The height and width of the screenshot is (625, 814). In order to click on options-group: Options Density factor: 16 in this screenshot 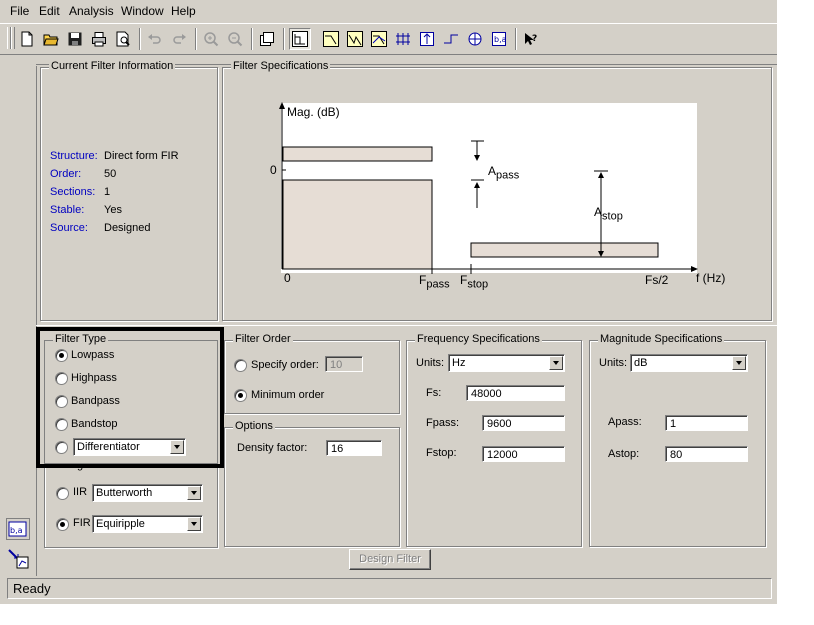, I will do `click(312, 483)`.